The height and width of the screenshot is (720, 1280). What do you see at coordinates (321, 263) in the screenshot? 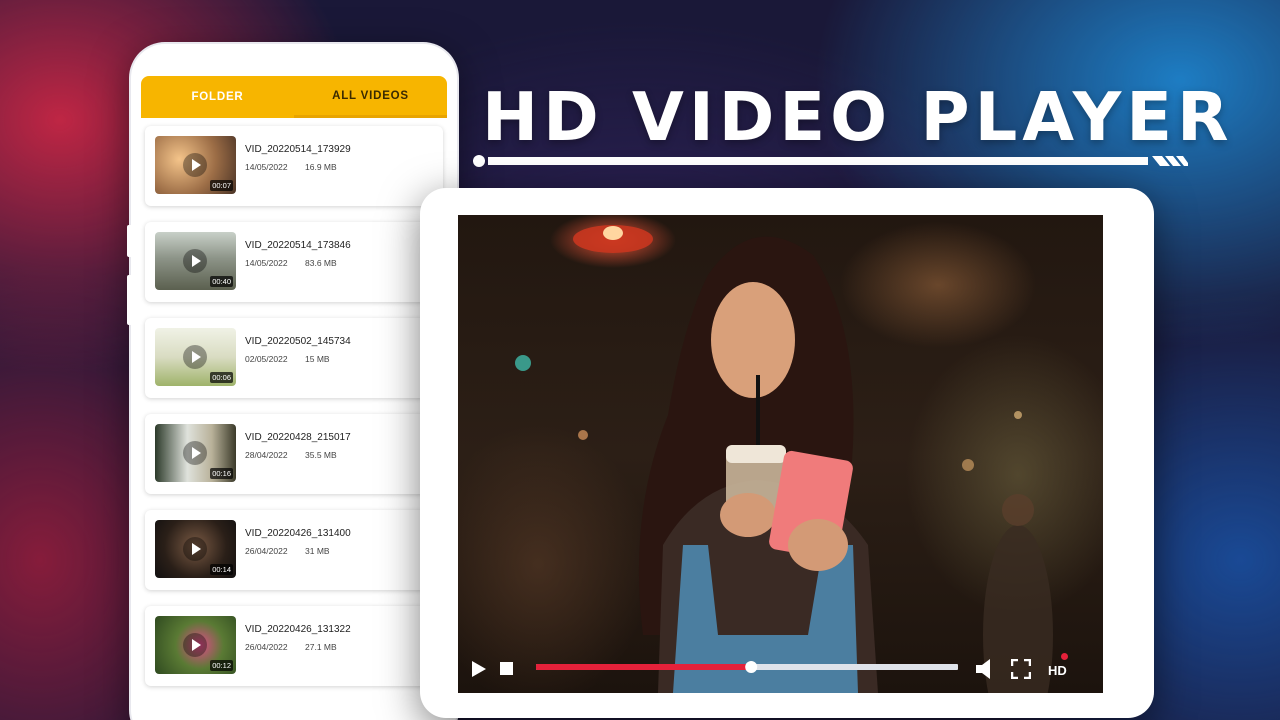
I see `video-size: 83.6 MB` at bounding box center [321, 263].